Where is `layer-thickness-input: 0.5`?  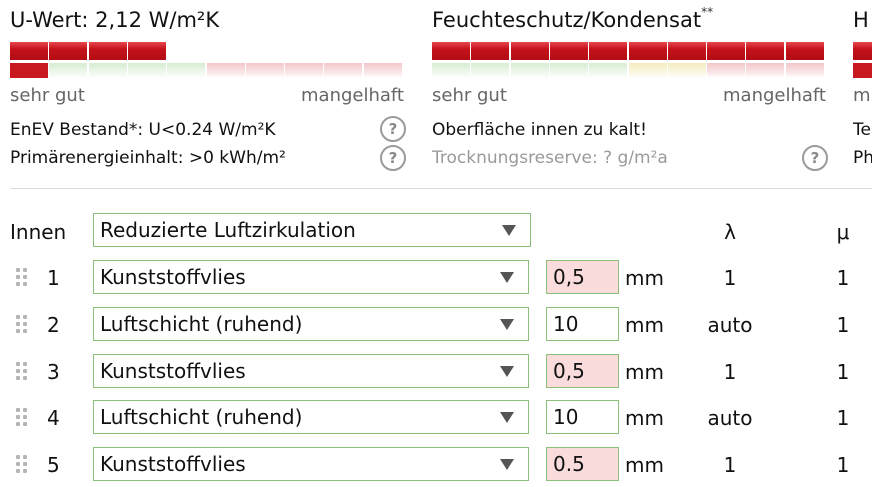 layer-thickness-input: 0.5 is located at coordinates (582, 464).